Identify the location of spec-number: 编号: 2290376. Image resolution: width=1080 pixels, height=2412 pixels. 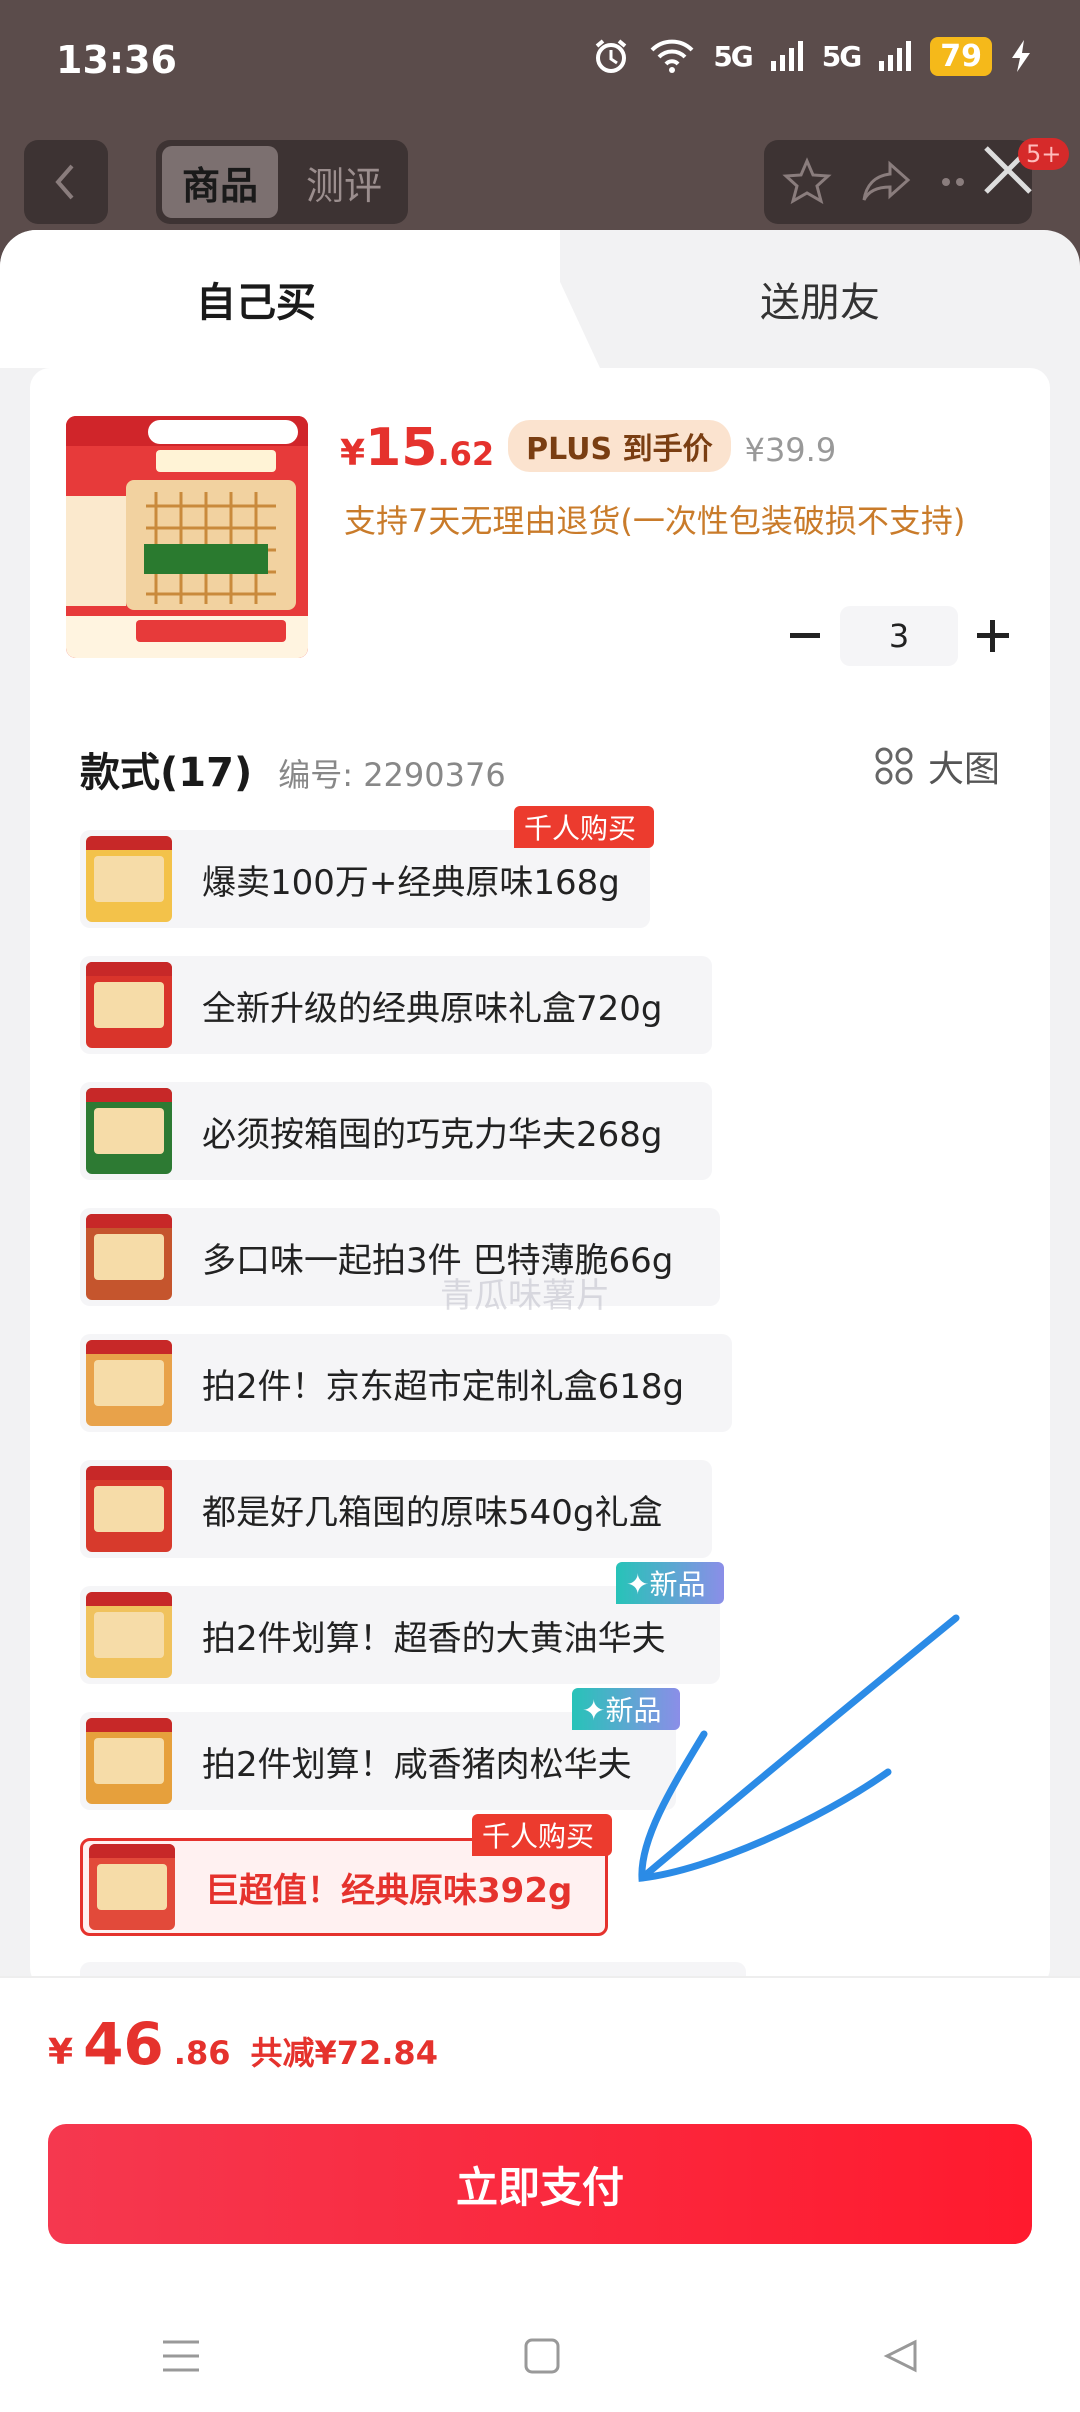
(392, 775).